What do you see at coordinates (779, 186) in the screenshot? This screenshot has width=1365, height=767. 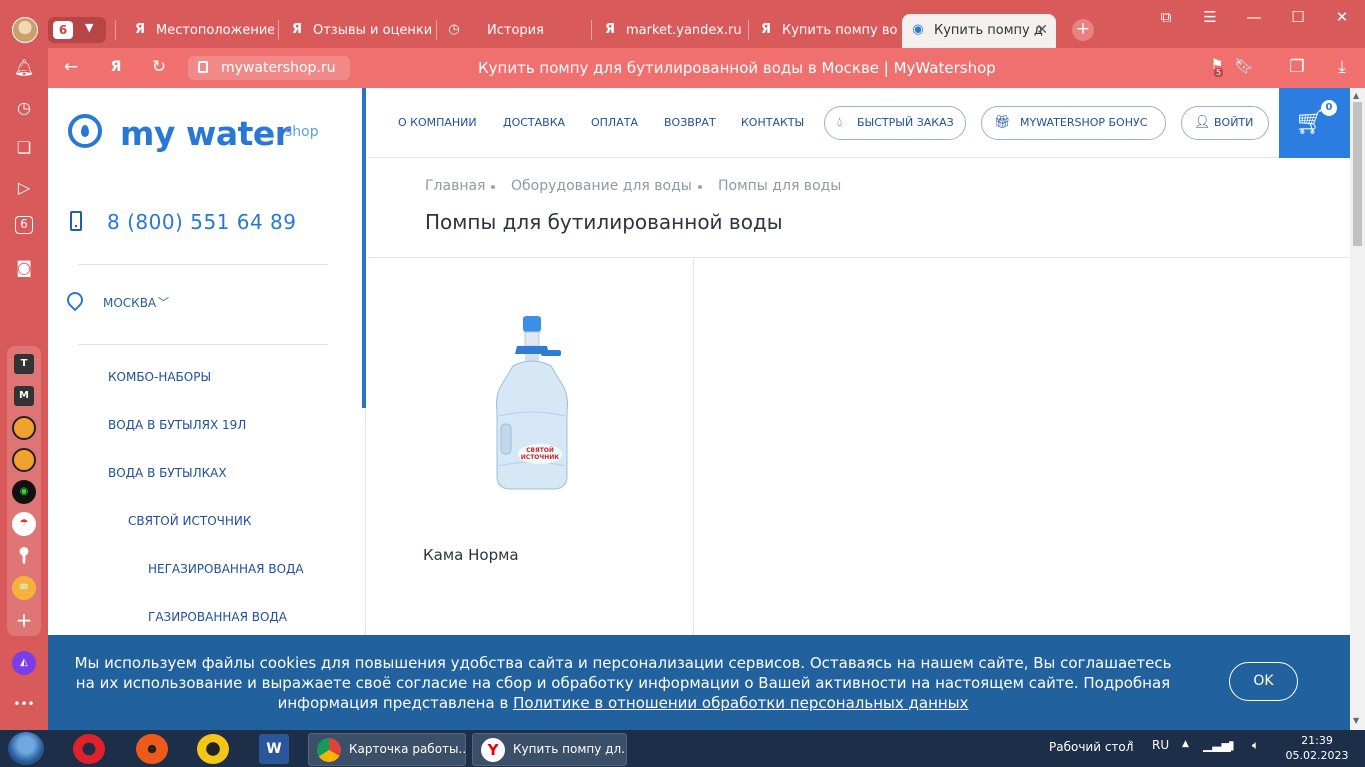 I see `breadcrumb-pumps: Помпы для воды` at bounding box center [779, 186].